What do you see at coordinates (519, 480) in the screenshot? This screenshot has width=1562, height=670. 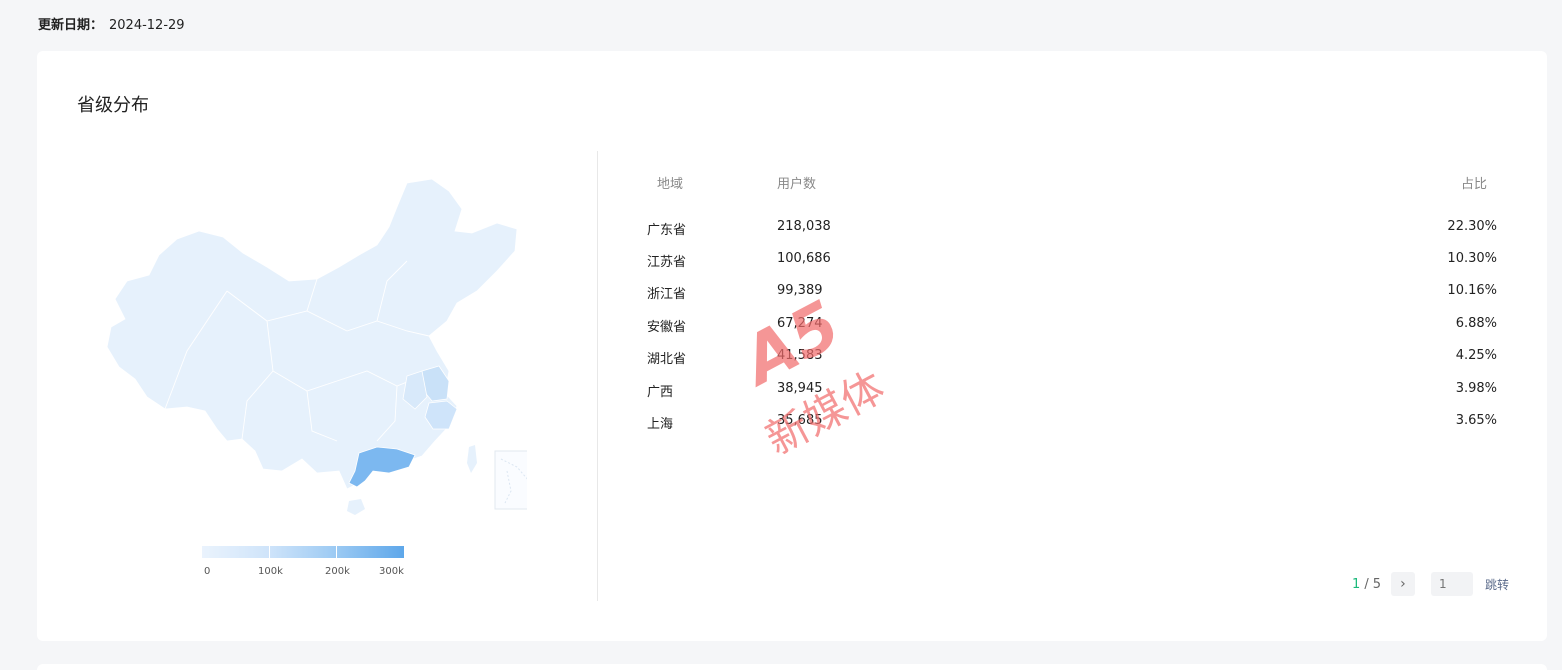 I see `south-sea-inset` at bounding box center [519, 480].